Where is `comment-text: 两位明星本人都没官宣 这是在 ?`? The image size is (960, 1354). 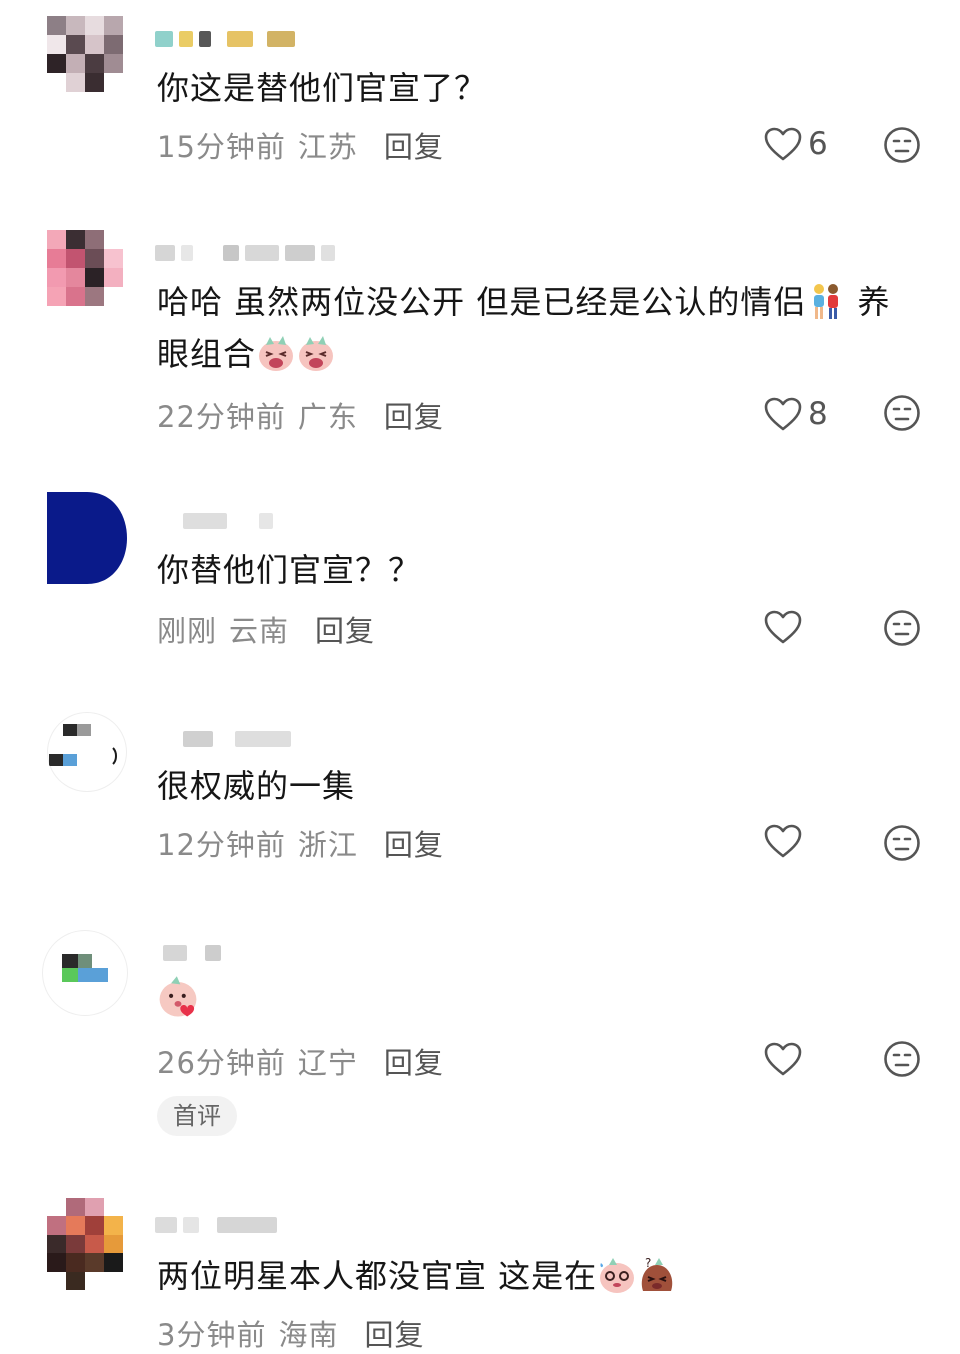 comment-text: 两位明星本人都没官宣 这是在 ? is located at coordinates (537, 1276).